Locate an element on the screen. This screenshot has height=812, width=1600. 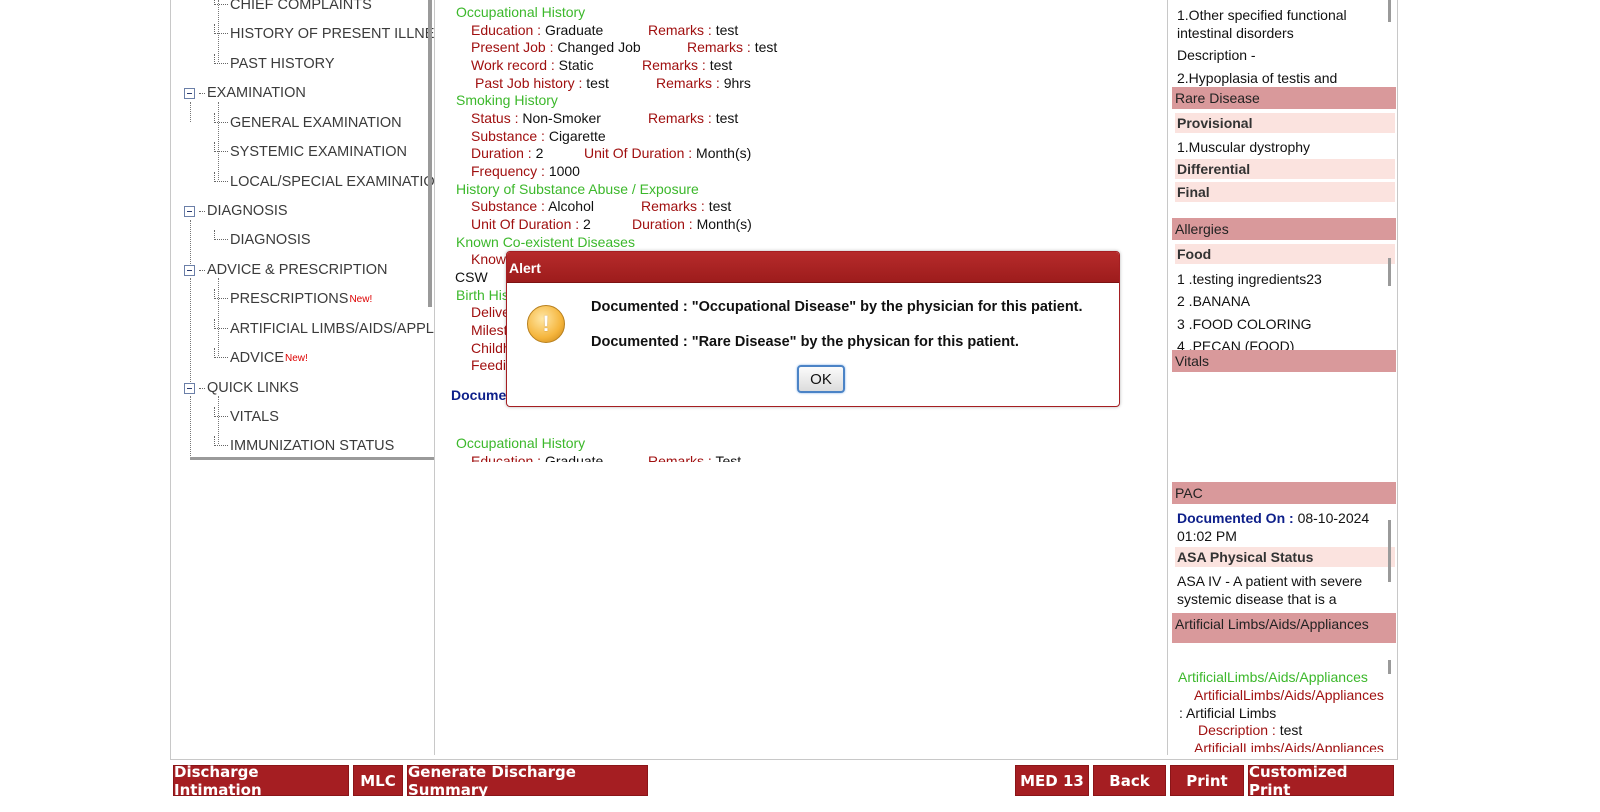
tree-item-label: EXAMINATION is located at coordinates (256, 93).